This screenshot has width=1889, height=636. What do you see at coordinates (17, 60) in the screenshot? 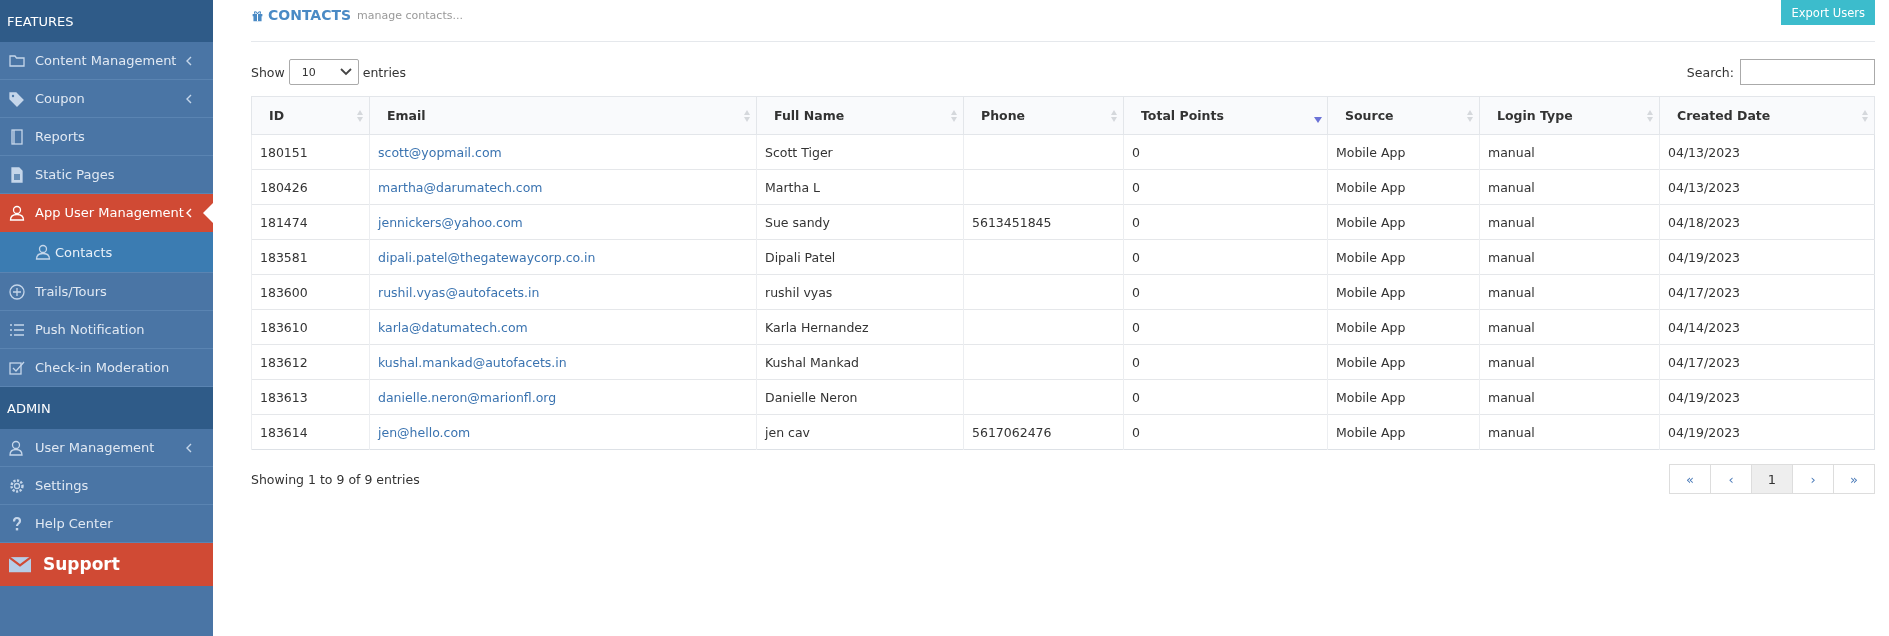
I see `folder-icon` at bounding box center [17, 60].